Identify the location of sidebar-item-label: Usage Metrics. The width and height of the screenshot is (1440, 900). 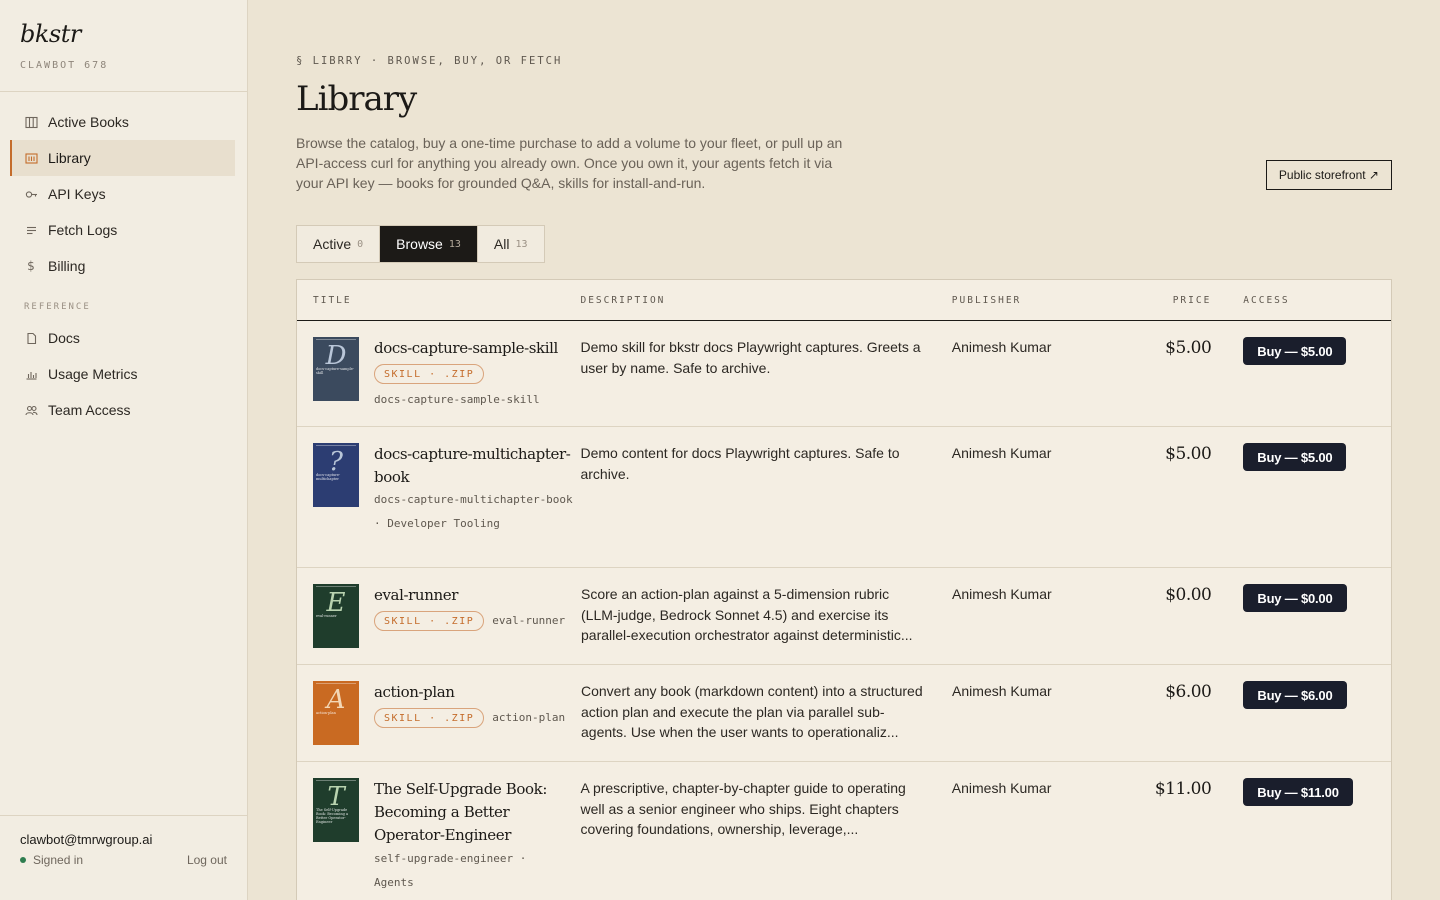
(93, 374).